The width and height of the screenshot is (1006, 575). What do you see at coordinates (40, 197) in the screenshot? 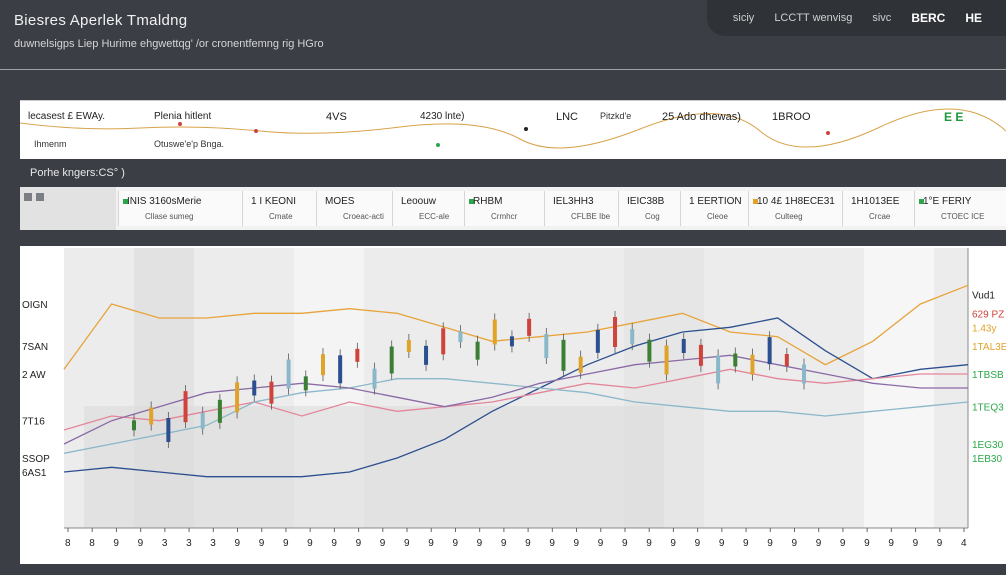
I see `handle-icon` at bounding box center [40, 197].